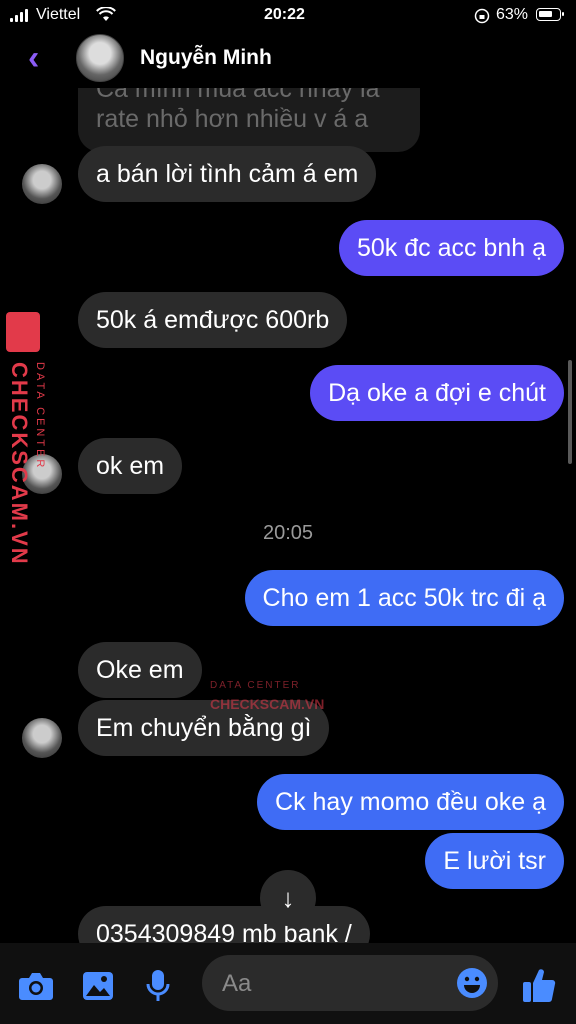 Image resolution: width=576 pixels, height=1024 pixels. Describe the element at coordinates (204, 728) in the screenshot. I see `message-text: Em chuyển bằng gì` at that location.